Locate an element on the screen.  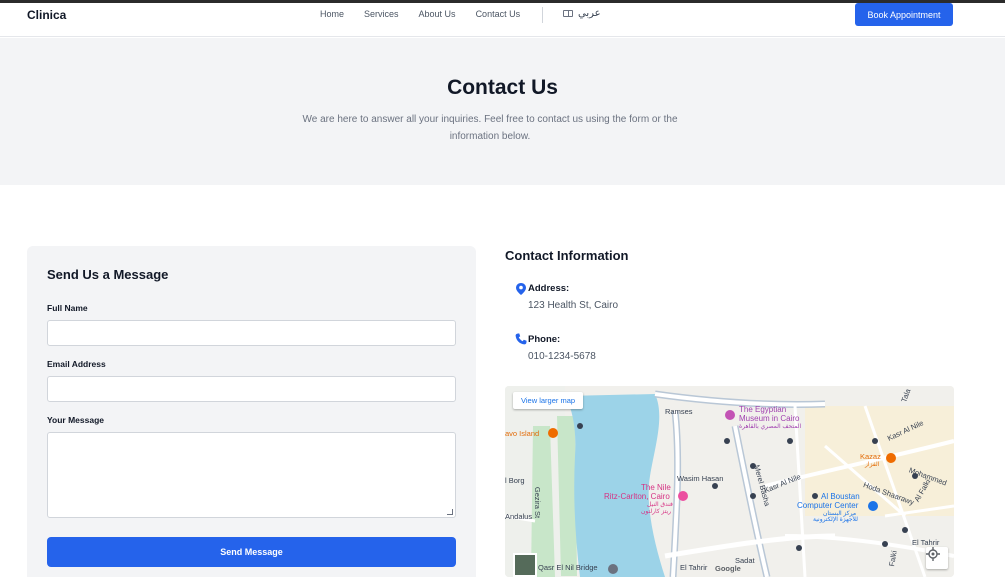
map-label: Gezira St is located at coordinates (538, 502).